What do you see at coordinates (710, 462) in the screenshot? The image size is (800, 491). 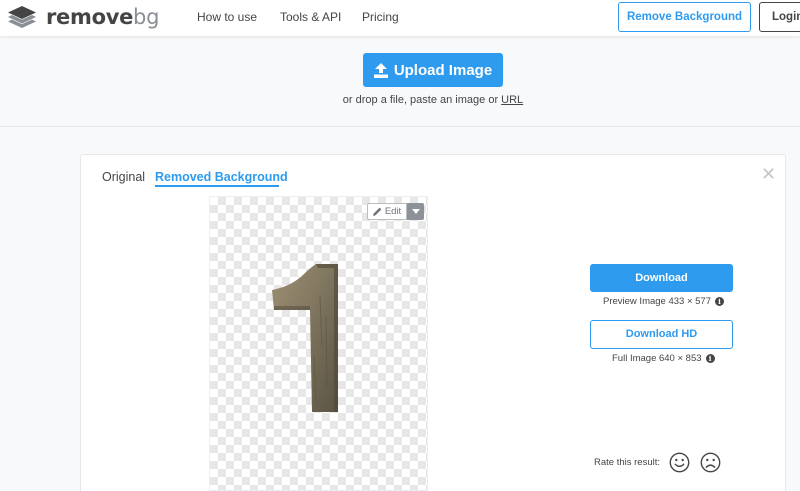 I see `smiley-sad-icon` at bounding box center [710, 462].